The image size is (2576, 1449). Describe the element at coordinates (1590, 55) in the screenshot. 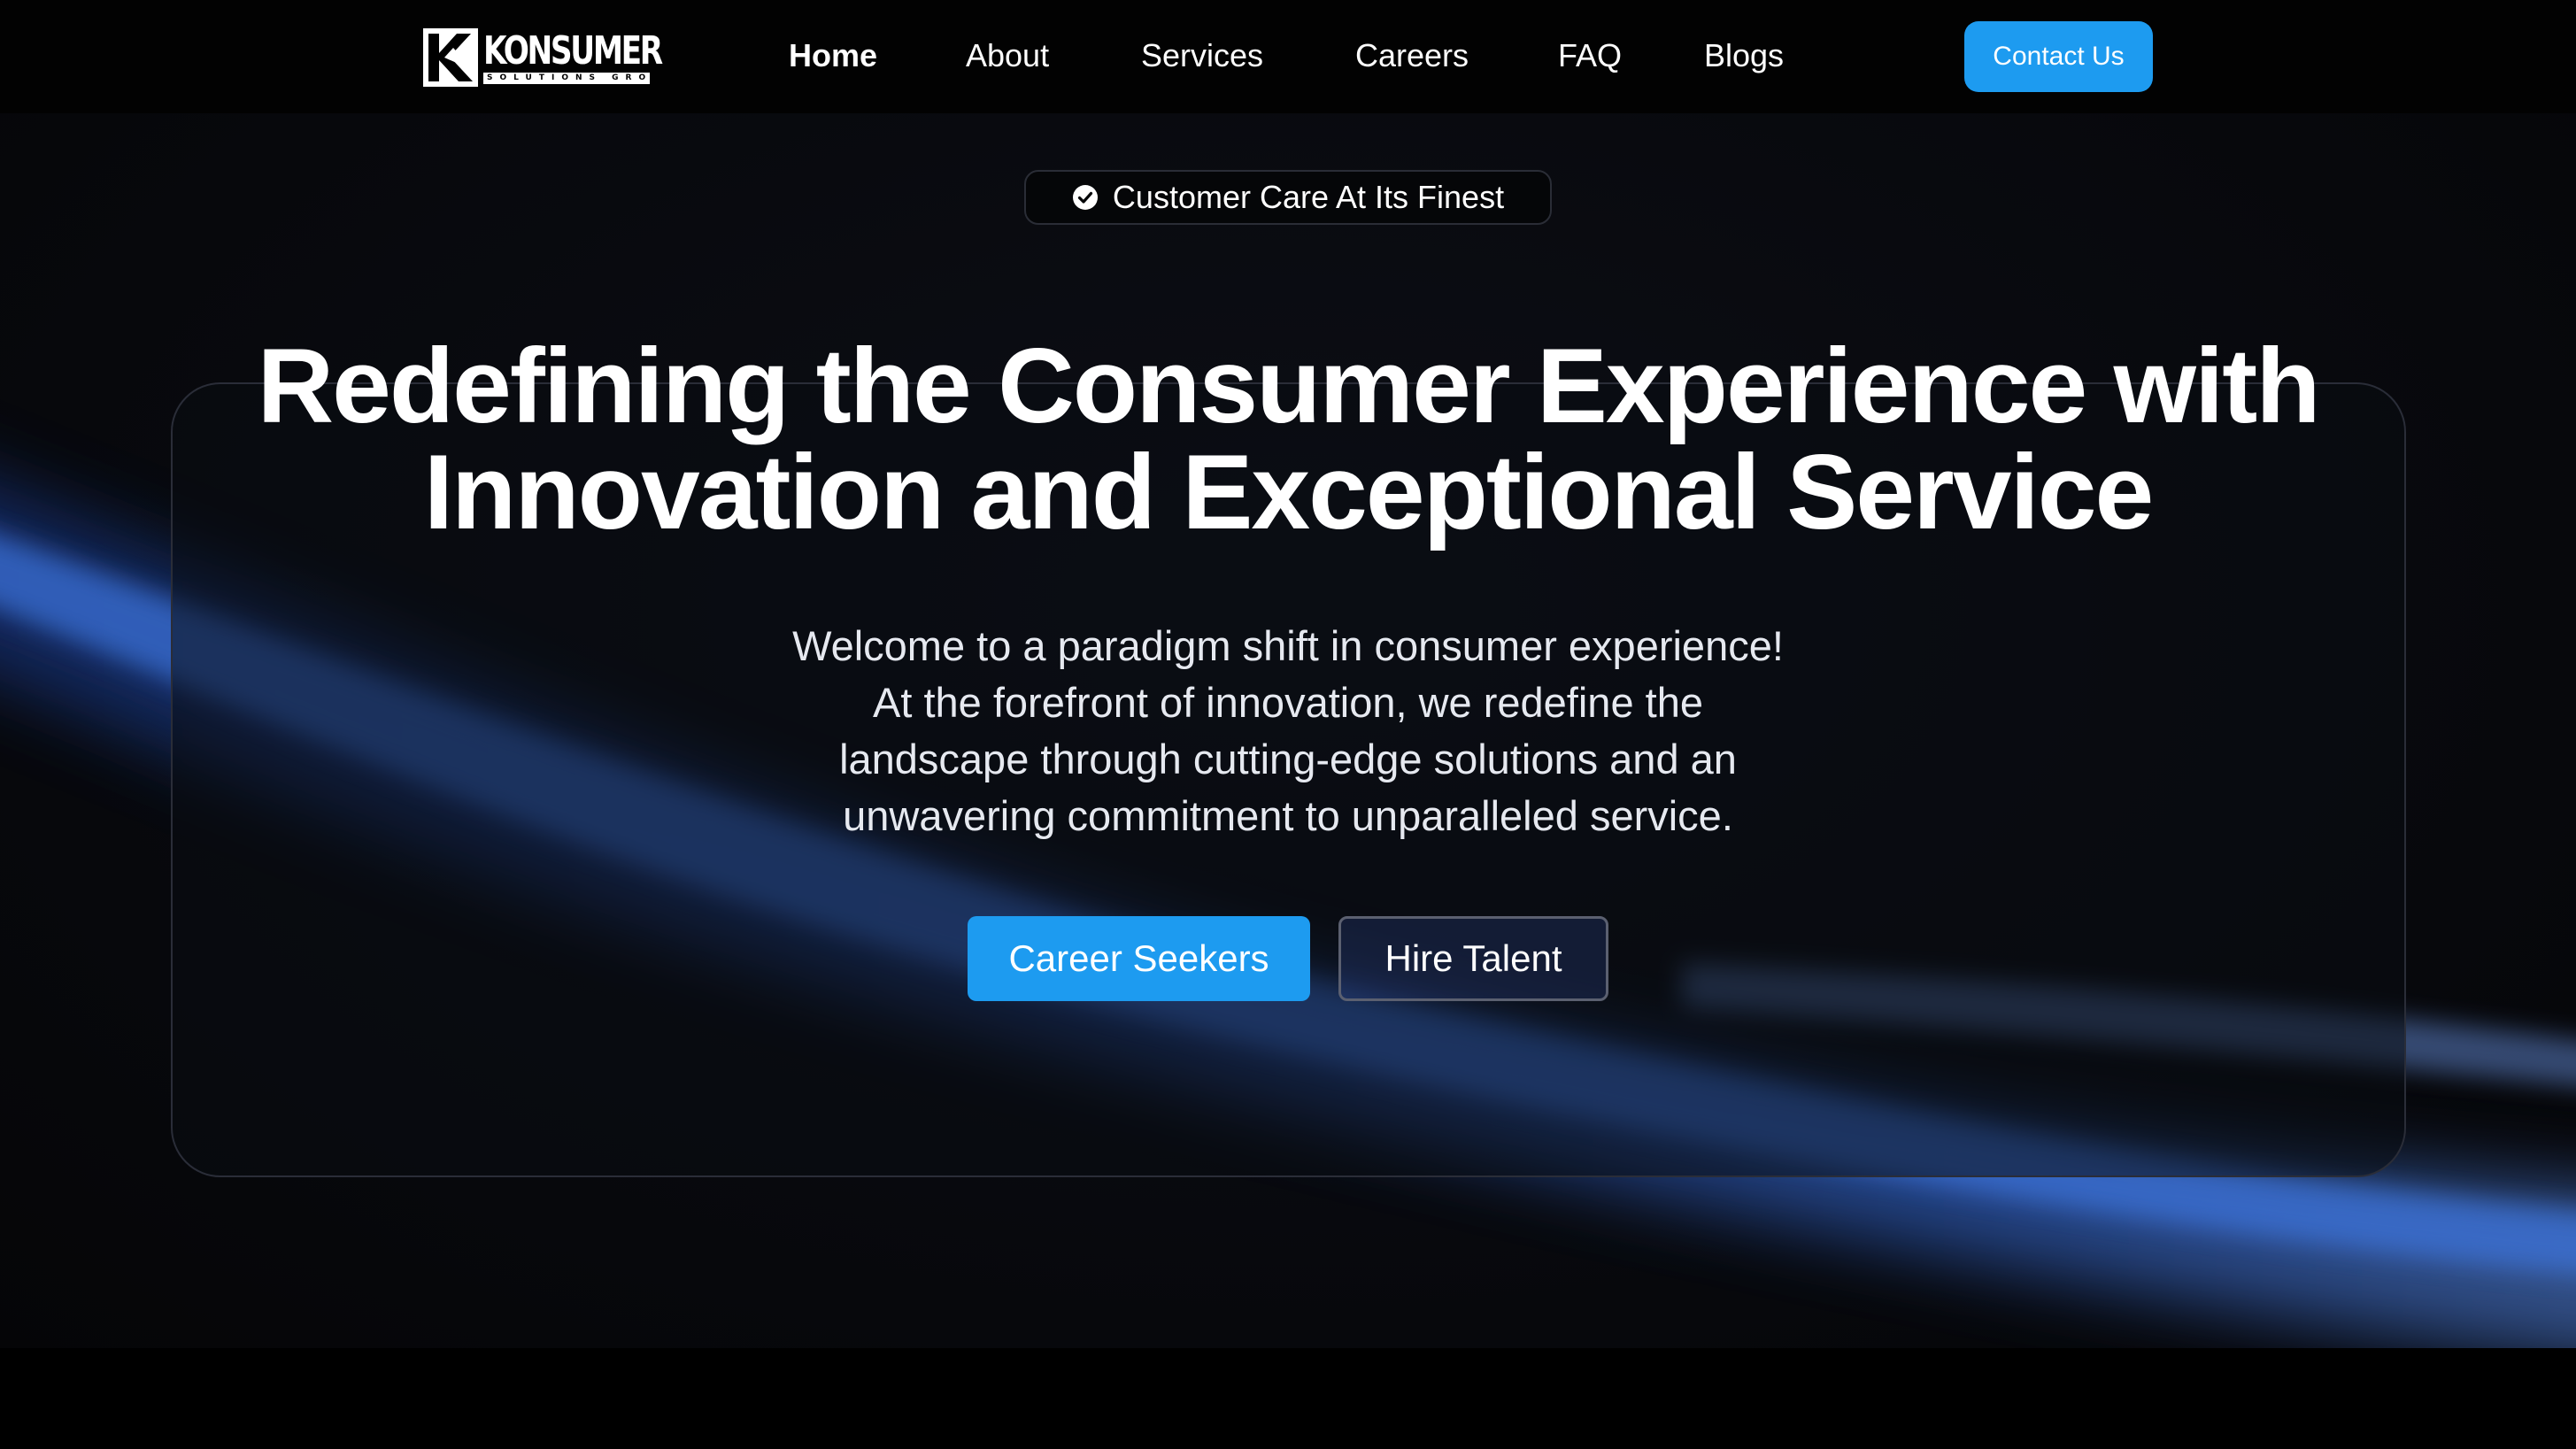

I see `nav-item-faq: FAQ` at that location.